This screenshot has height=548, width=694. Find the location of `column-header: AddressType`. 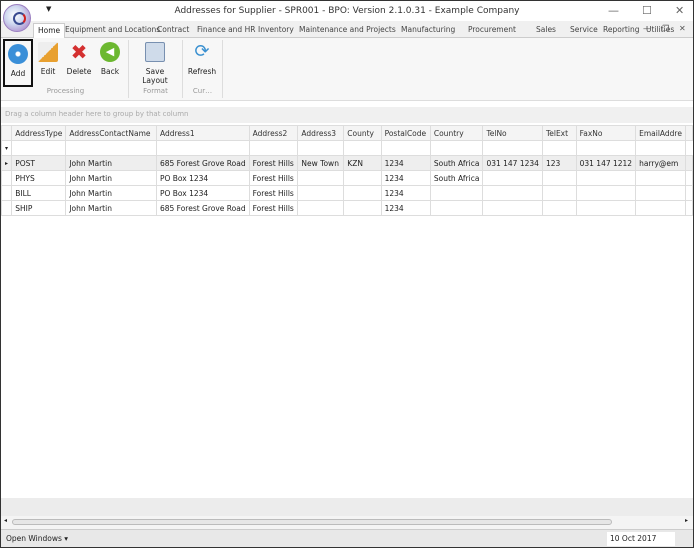

column-header: AddressType is located at coordinates (39, 133).